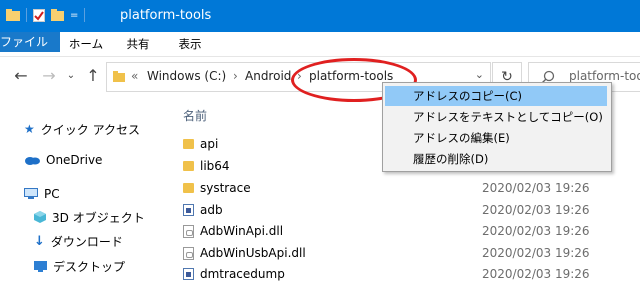 The height and width of the screenshot is (284, 640). I want to click on nav-item-downloads: ↓ ダウンロード, so click(78, 241).